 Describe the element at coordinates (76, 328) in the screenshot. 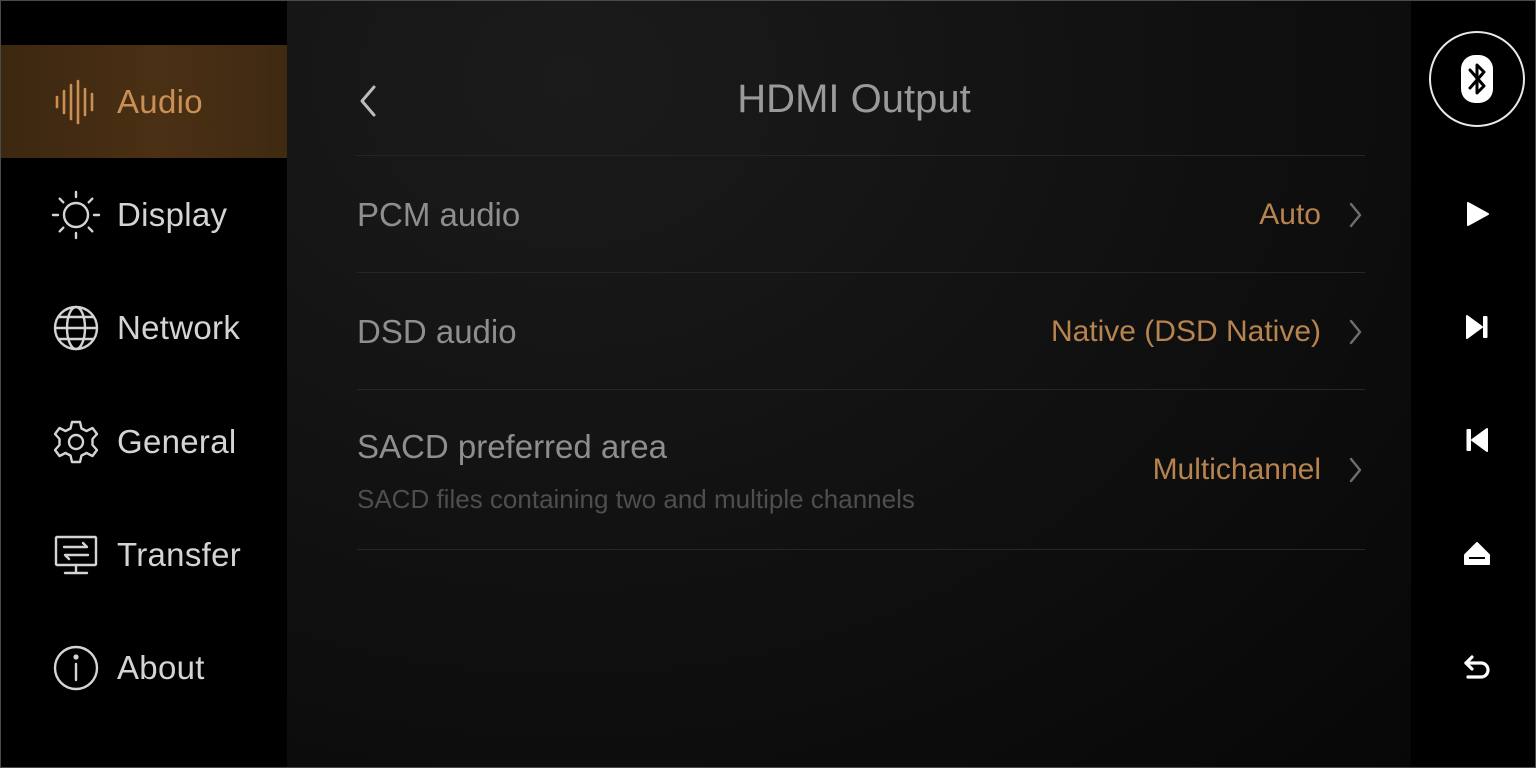

I see `globe-icon` at that location.